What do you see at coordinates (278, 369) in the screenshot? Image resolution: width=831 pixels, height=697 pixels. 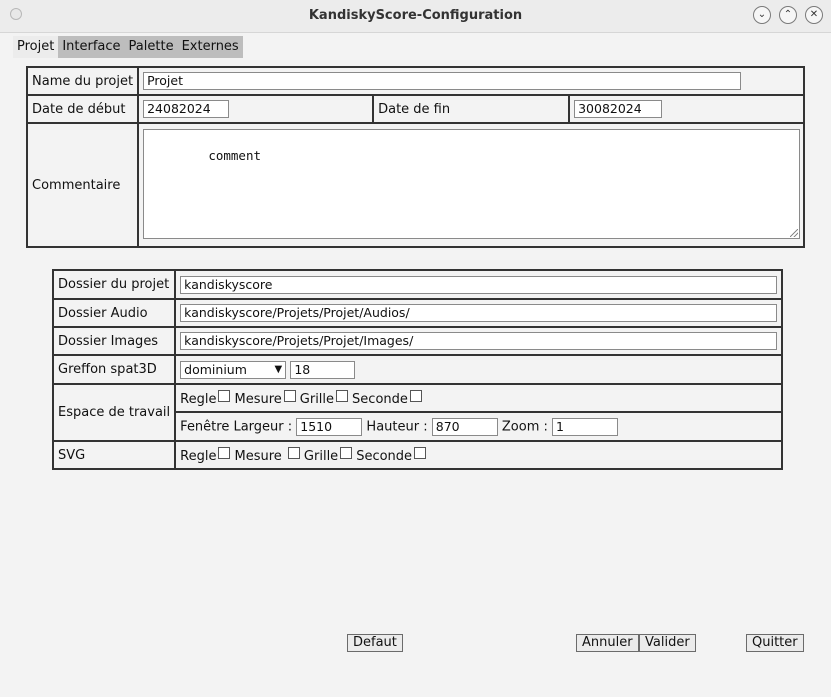 I see `chevron-down-icon: ▼` at bounding box center [278, 369].